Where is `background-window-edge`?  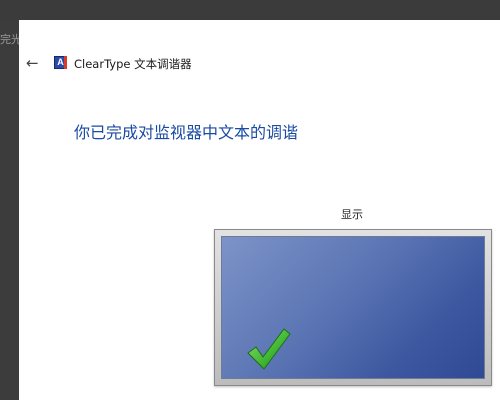
background-window-edge is located at coordinates (9, 211).